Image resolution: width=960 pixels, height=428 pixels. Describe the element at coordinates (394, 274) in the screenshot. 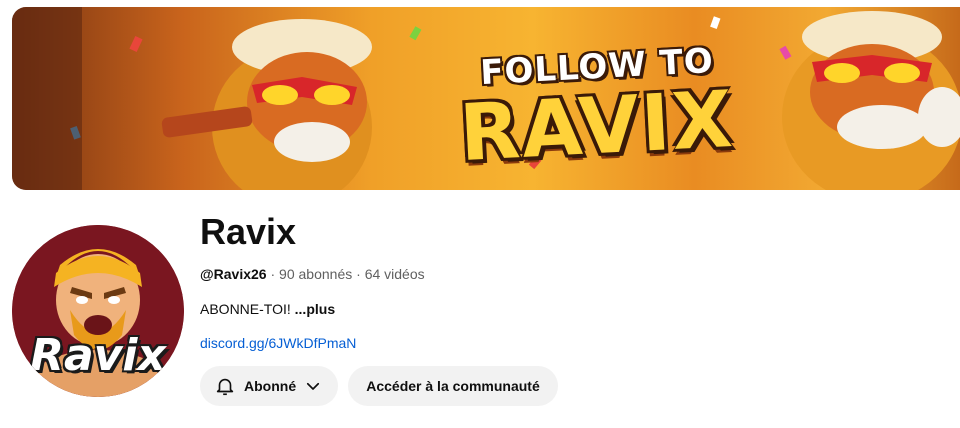

I see `video-count: 64 vidéos` at that location.